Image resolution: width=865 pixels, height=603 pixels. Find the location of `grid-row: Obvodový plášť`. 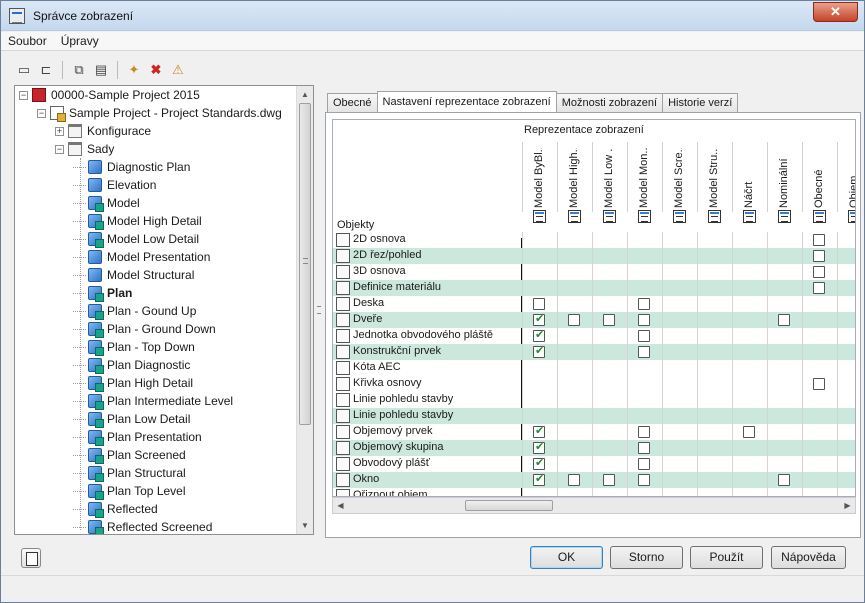

grid-row: Obvodový plášť is located at coordinates (594, 464).